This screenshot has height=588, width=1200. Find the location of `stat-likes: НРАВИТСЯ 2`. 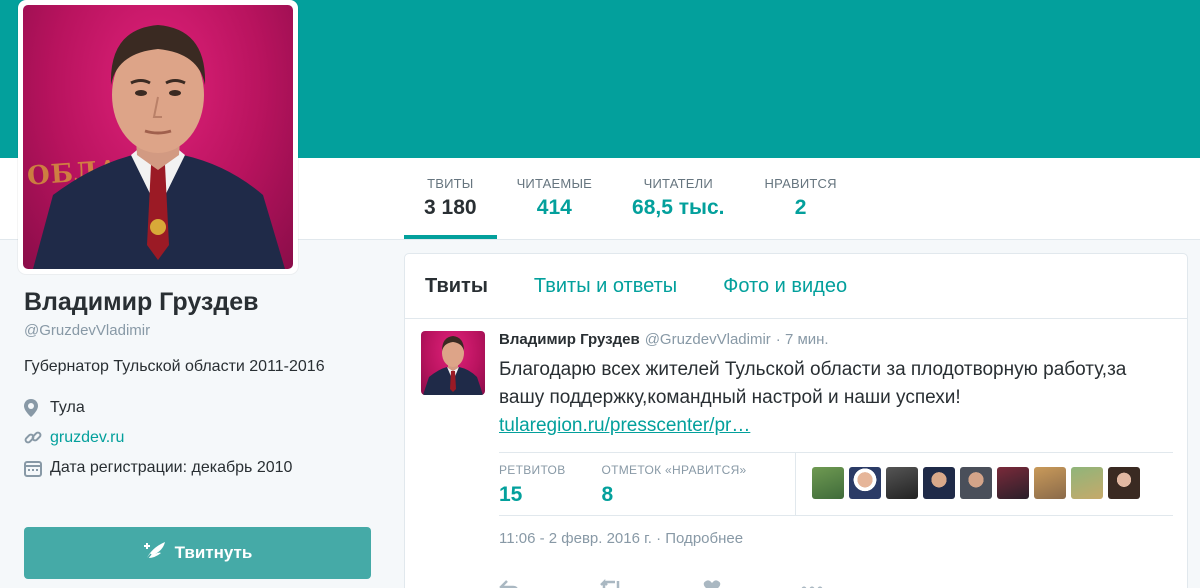

stat-likes: НРАВИТСЯ 2 is located at coordinates (800, 199).